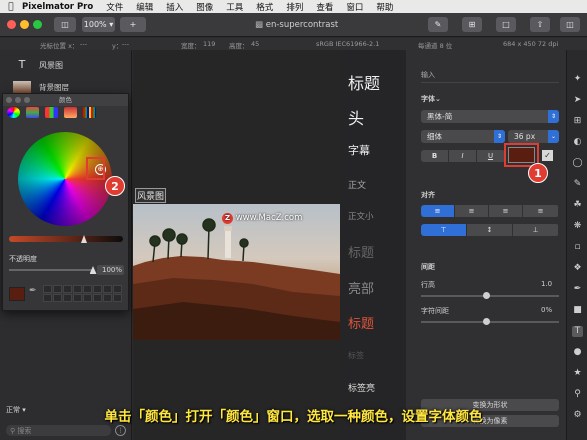 Image resolution: width=587 pixels, height=440 pixels. What do you see at coordinates (577, 394) in the screenshot?
I see `zoom-icon: ⚲` at bounding box center [577, 394].